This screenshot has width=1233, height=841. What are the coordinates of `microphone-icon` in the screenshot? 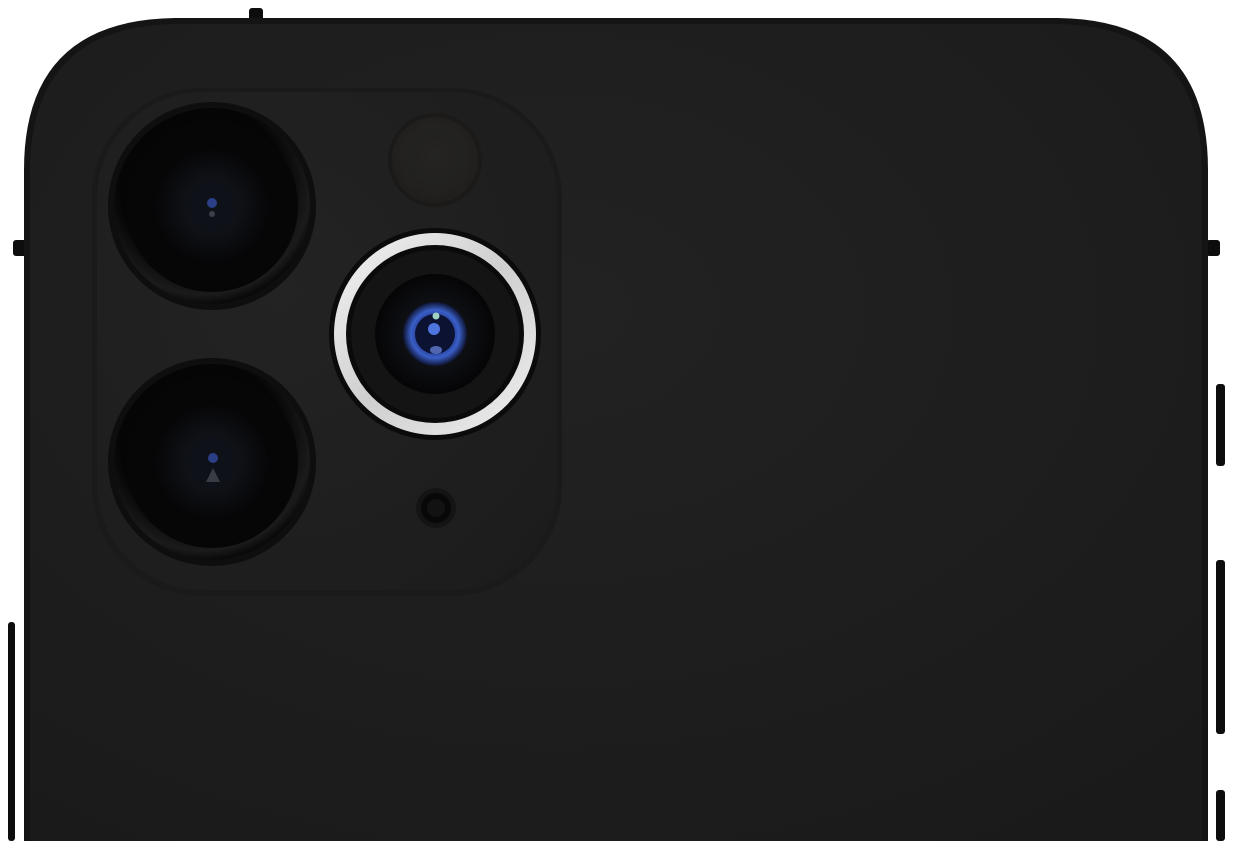 It's located at (436, 508).